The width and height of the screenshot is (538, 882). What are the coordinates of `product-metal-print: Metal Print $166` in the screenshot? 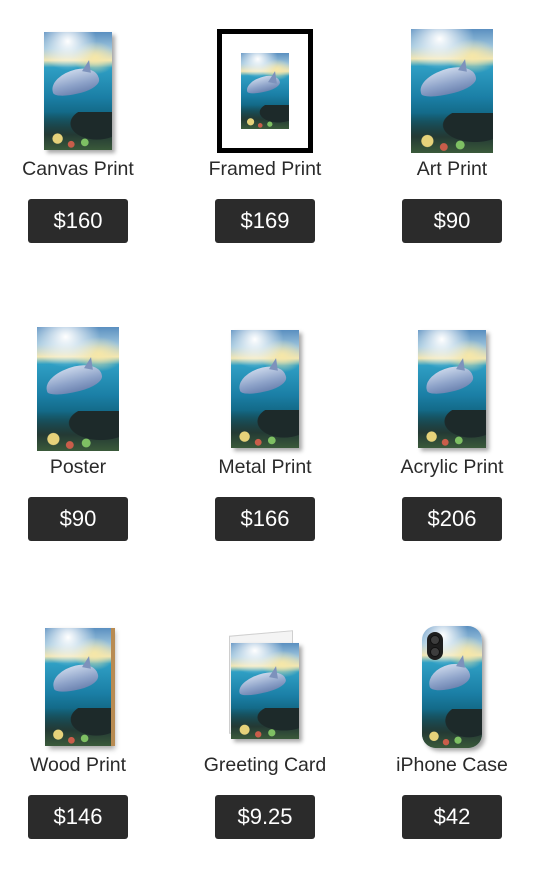 It's located at (265, 454).